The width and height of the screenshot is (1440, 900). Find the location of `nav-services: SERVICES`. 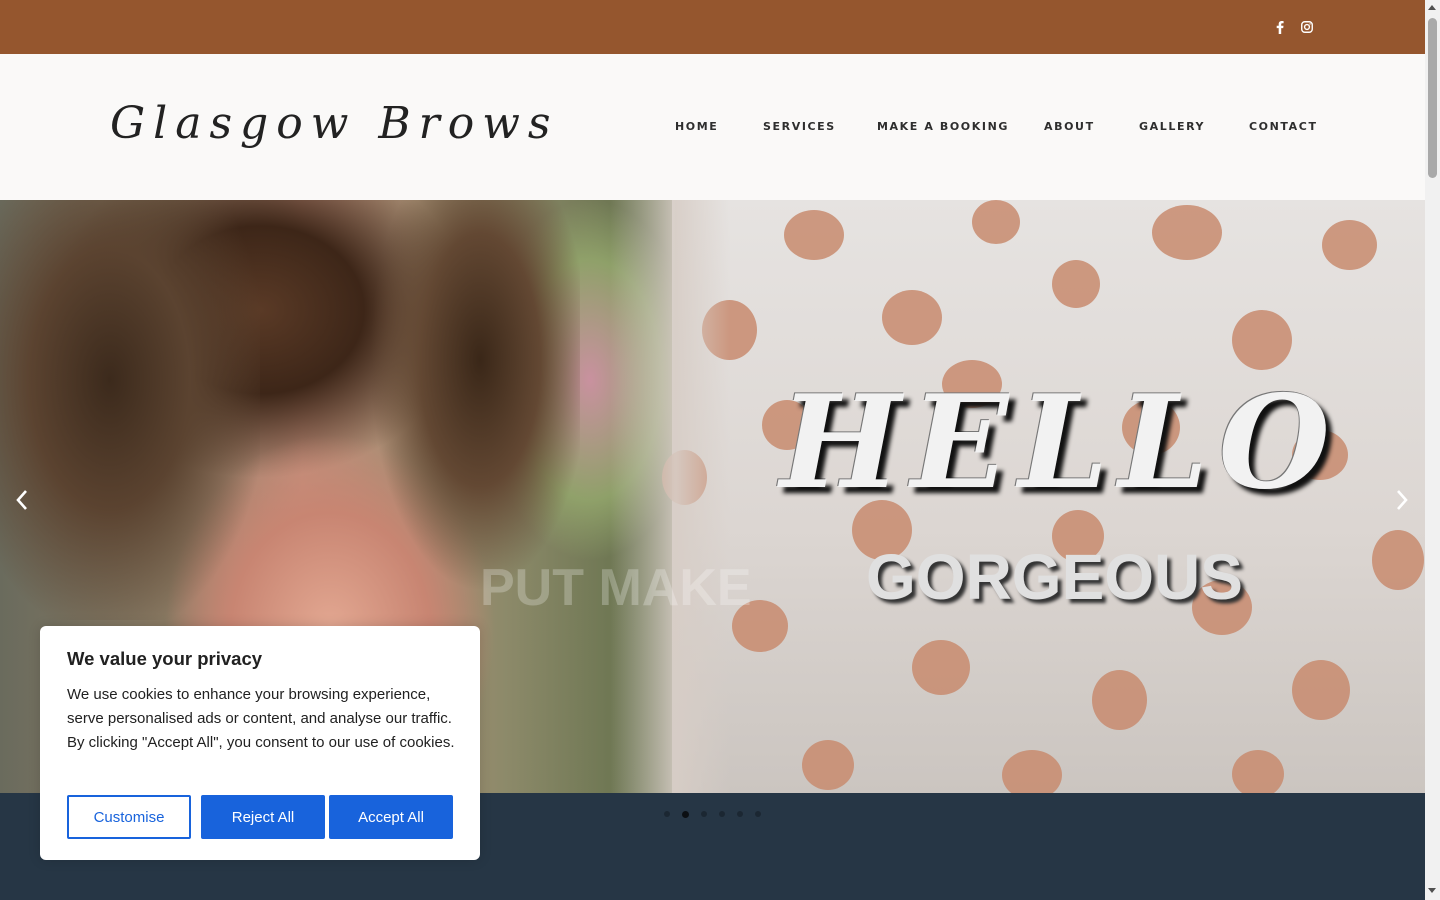

nav-services: SERVICES is located at coordinates (799, 127).